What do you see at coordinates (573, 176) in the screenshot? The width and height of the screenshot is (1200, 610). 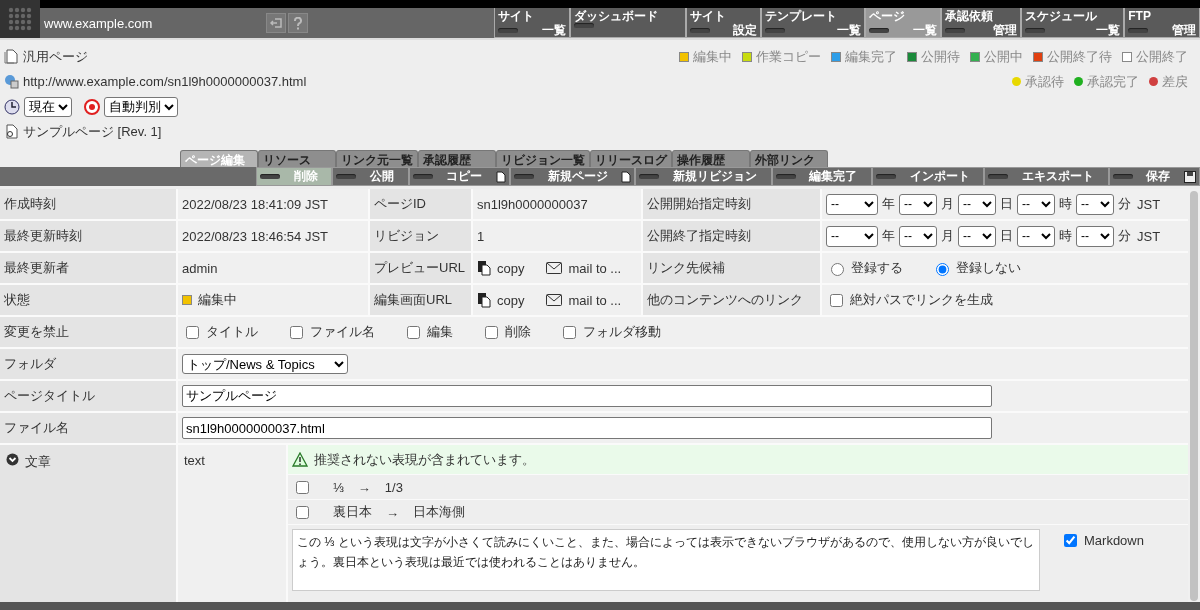 I see `toolbar-button: 新規ページ` at bounding box center [573, 176].